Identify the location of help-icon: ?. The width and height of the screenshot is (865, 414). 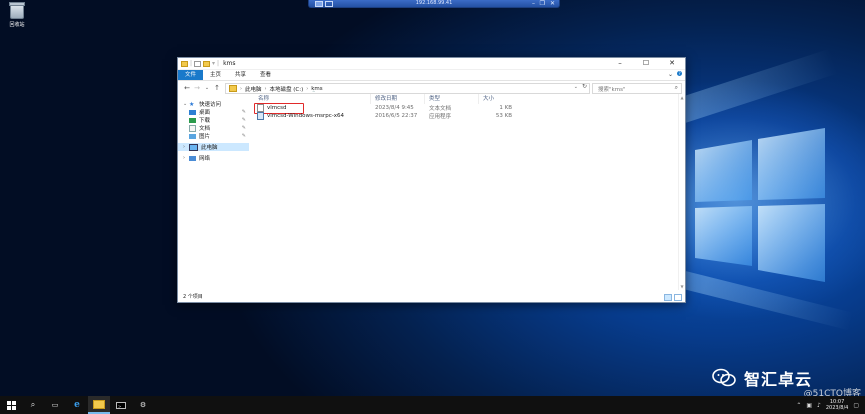
(679, 73).